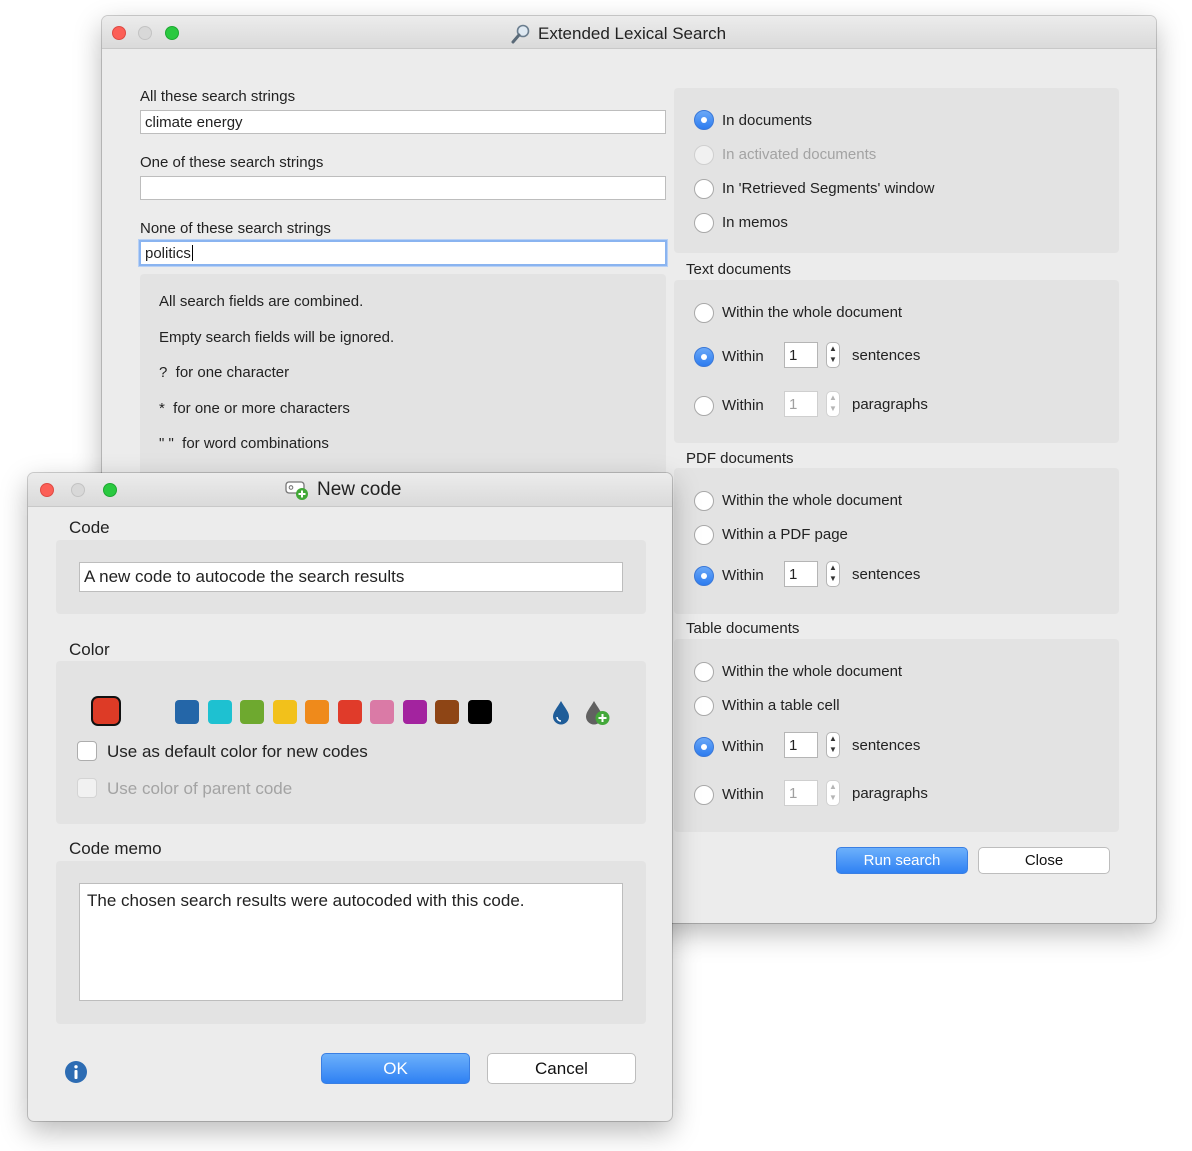  I want to click on text-sentences-stepper: ▲ ▼, so click(833, 355).